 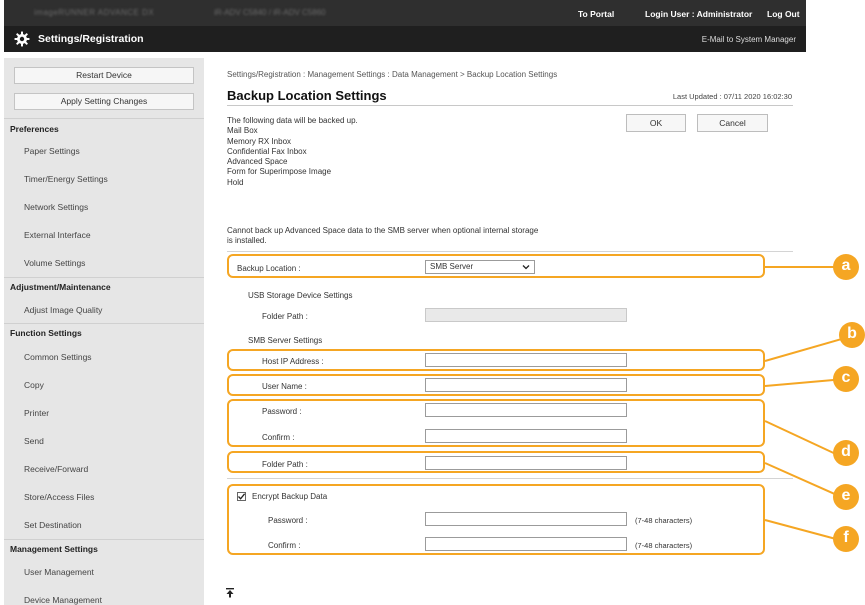 I want to click on sidebar-item-external-interface: External Interface, so click(x=57, y=235).